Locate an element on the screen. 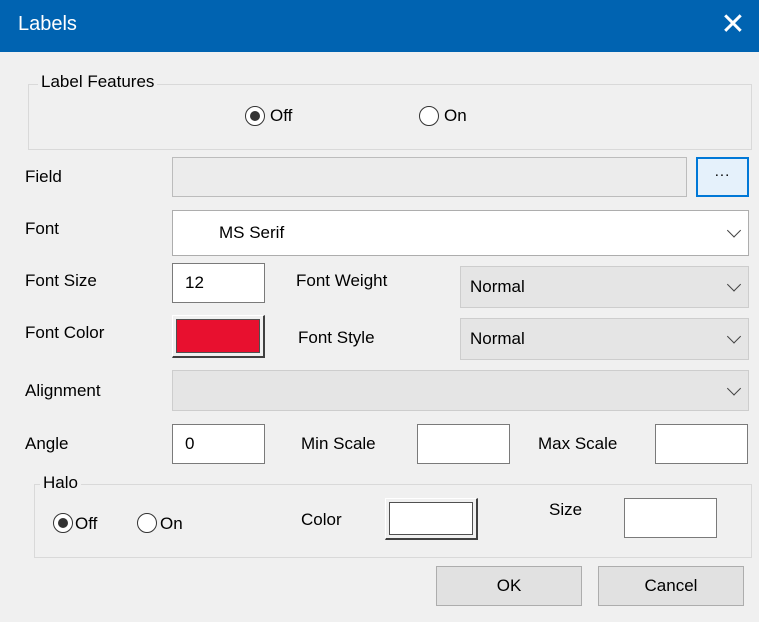  ok-button-label: OK is located at coordinates (509, 585).